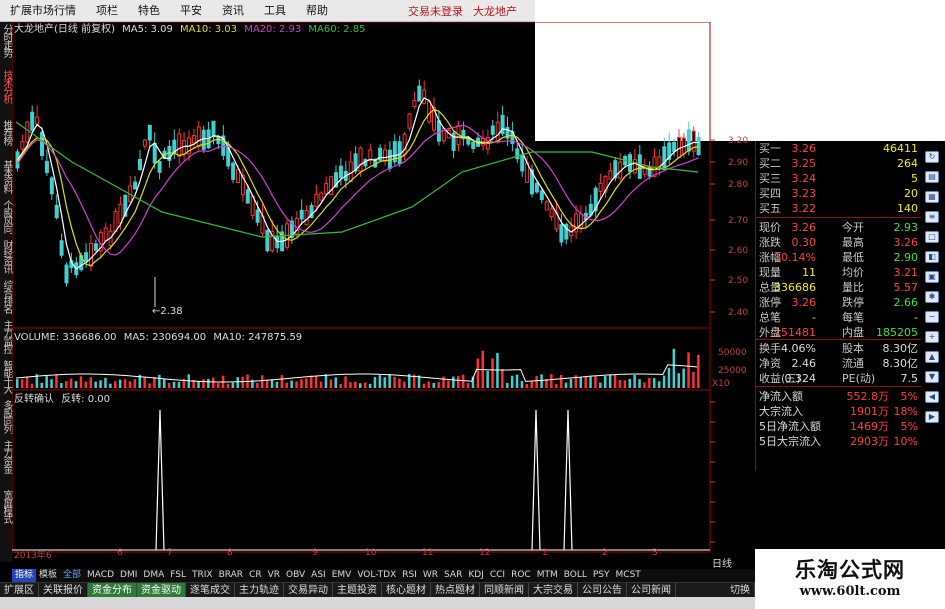 The height and width of the screenshot is (609, 945). What do you see at coordinates (409, 575) in the screenshot?
I see `indicator-tab: RSI` at bounding box center [409, 575].